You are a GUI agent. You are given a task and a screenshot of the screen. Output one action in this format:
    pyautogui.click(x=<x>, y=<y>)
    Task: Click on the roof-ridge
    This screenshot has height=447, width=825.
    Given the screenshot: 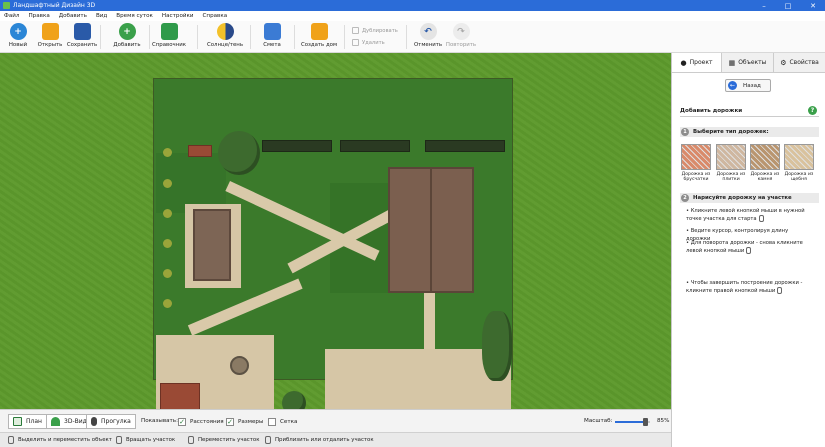 What is the action you would take?
    pyautogui.click(x=431, y=230)
    